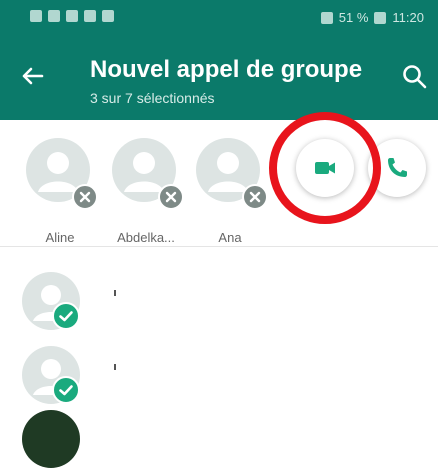  I want to click on search-button, so click(415, 77).